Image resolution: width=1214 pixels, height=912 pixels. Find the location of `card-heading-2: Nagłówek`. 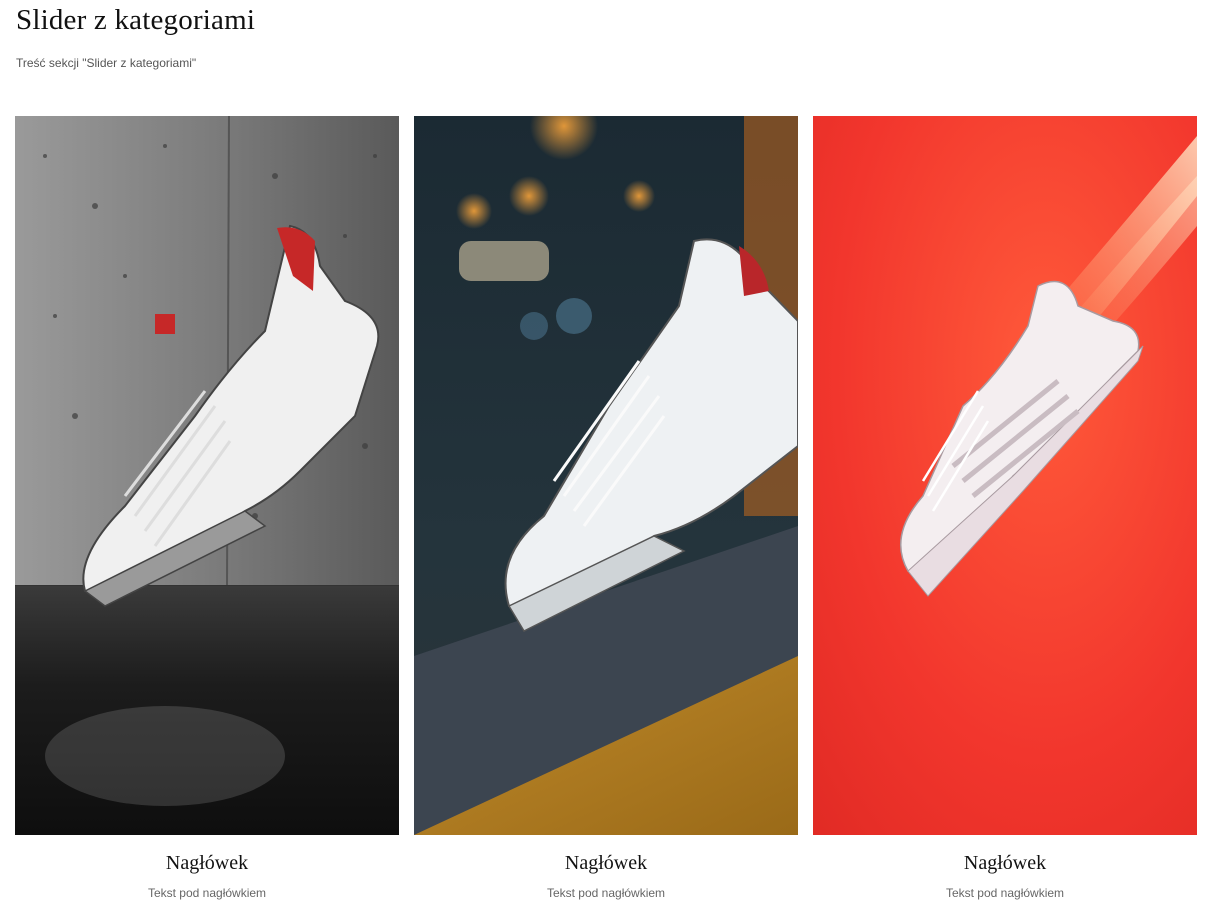

card-heading-2: Nagłówek is located at coordinates (606, 863).